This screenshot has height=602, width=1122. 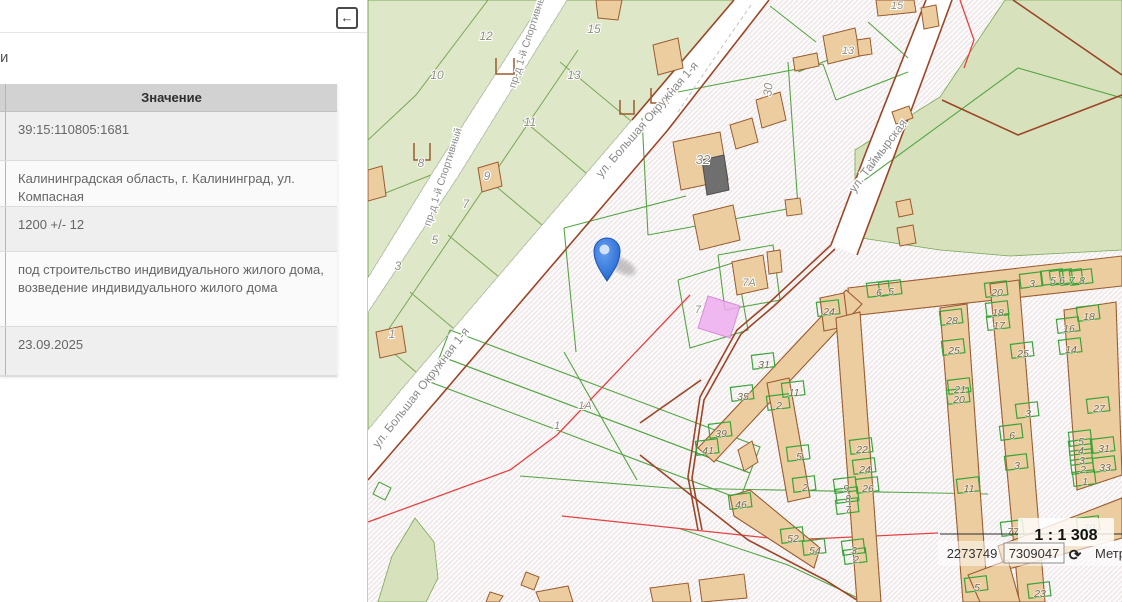 What do you see at coordinates (437, 75) in the screenshot?
I see `parcel-number: 10` at bounding box center [437, 75].